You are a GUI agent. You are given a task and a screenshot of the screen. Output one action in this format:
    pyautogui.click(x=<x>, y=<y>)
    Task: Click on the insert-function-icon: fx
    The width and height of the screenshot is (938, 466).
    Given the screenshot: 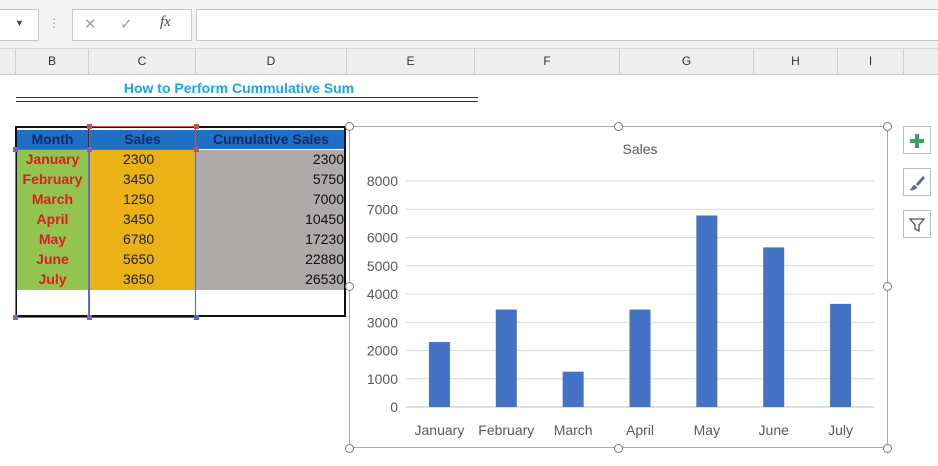 What is the action you would take?
    pyautogui.click(x=165, y=22)
    